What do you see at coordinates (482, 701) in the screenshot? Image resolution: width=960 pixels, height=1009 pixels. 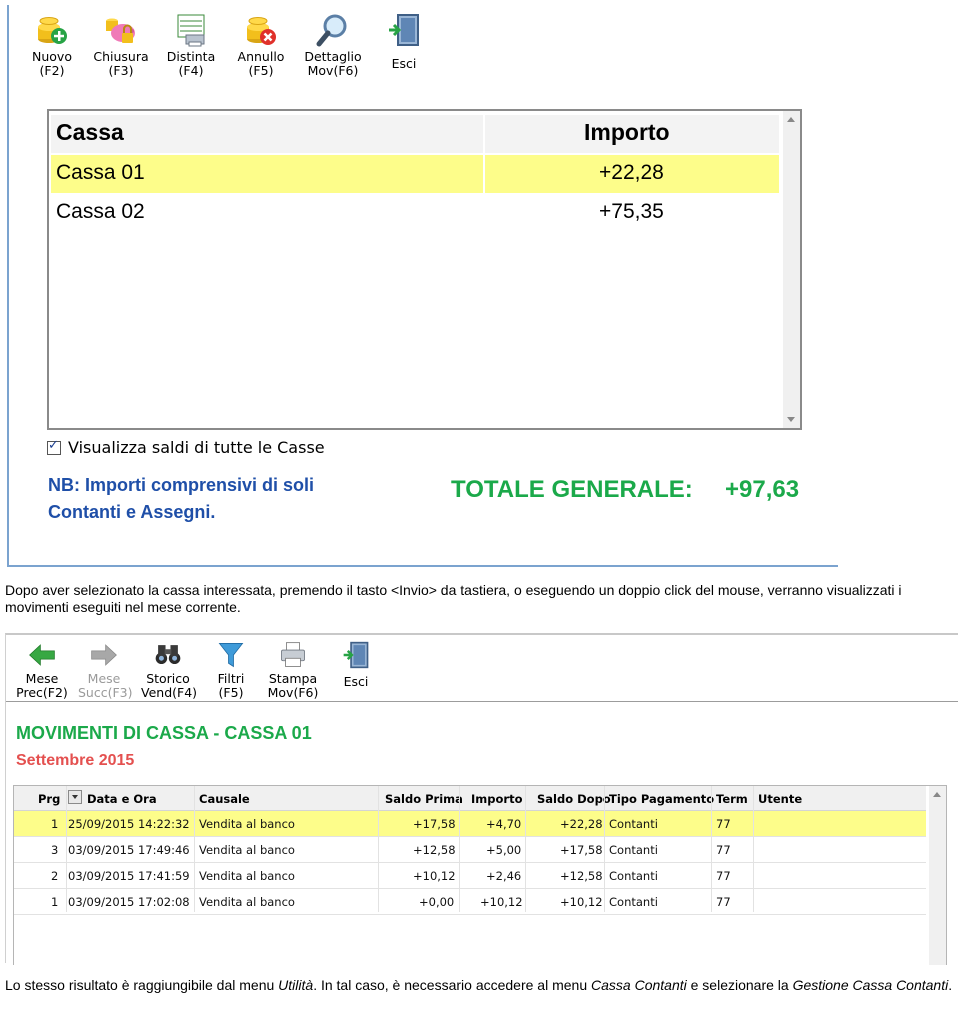 I see `toolbar-divider` at bounding box center [482, 701].